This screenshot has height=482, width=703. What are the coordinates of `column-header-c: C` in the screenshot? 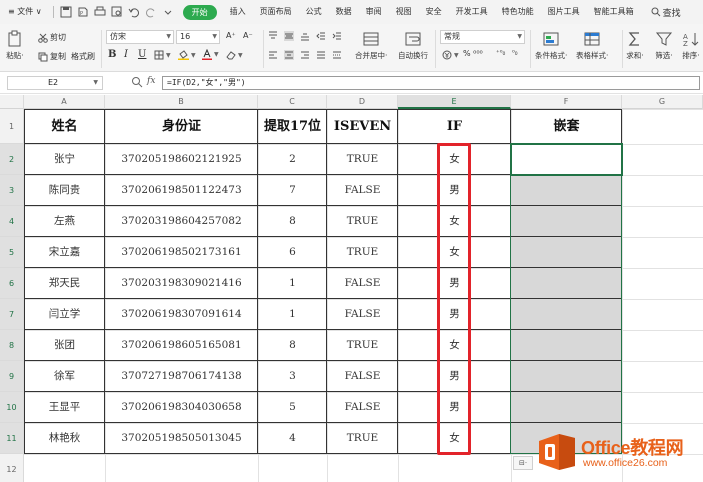 It's located at (292, 102).